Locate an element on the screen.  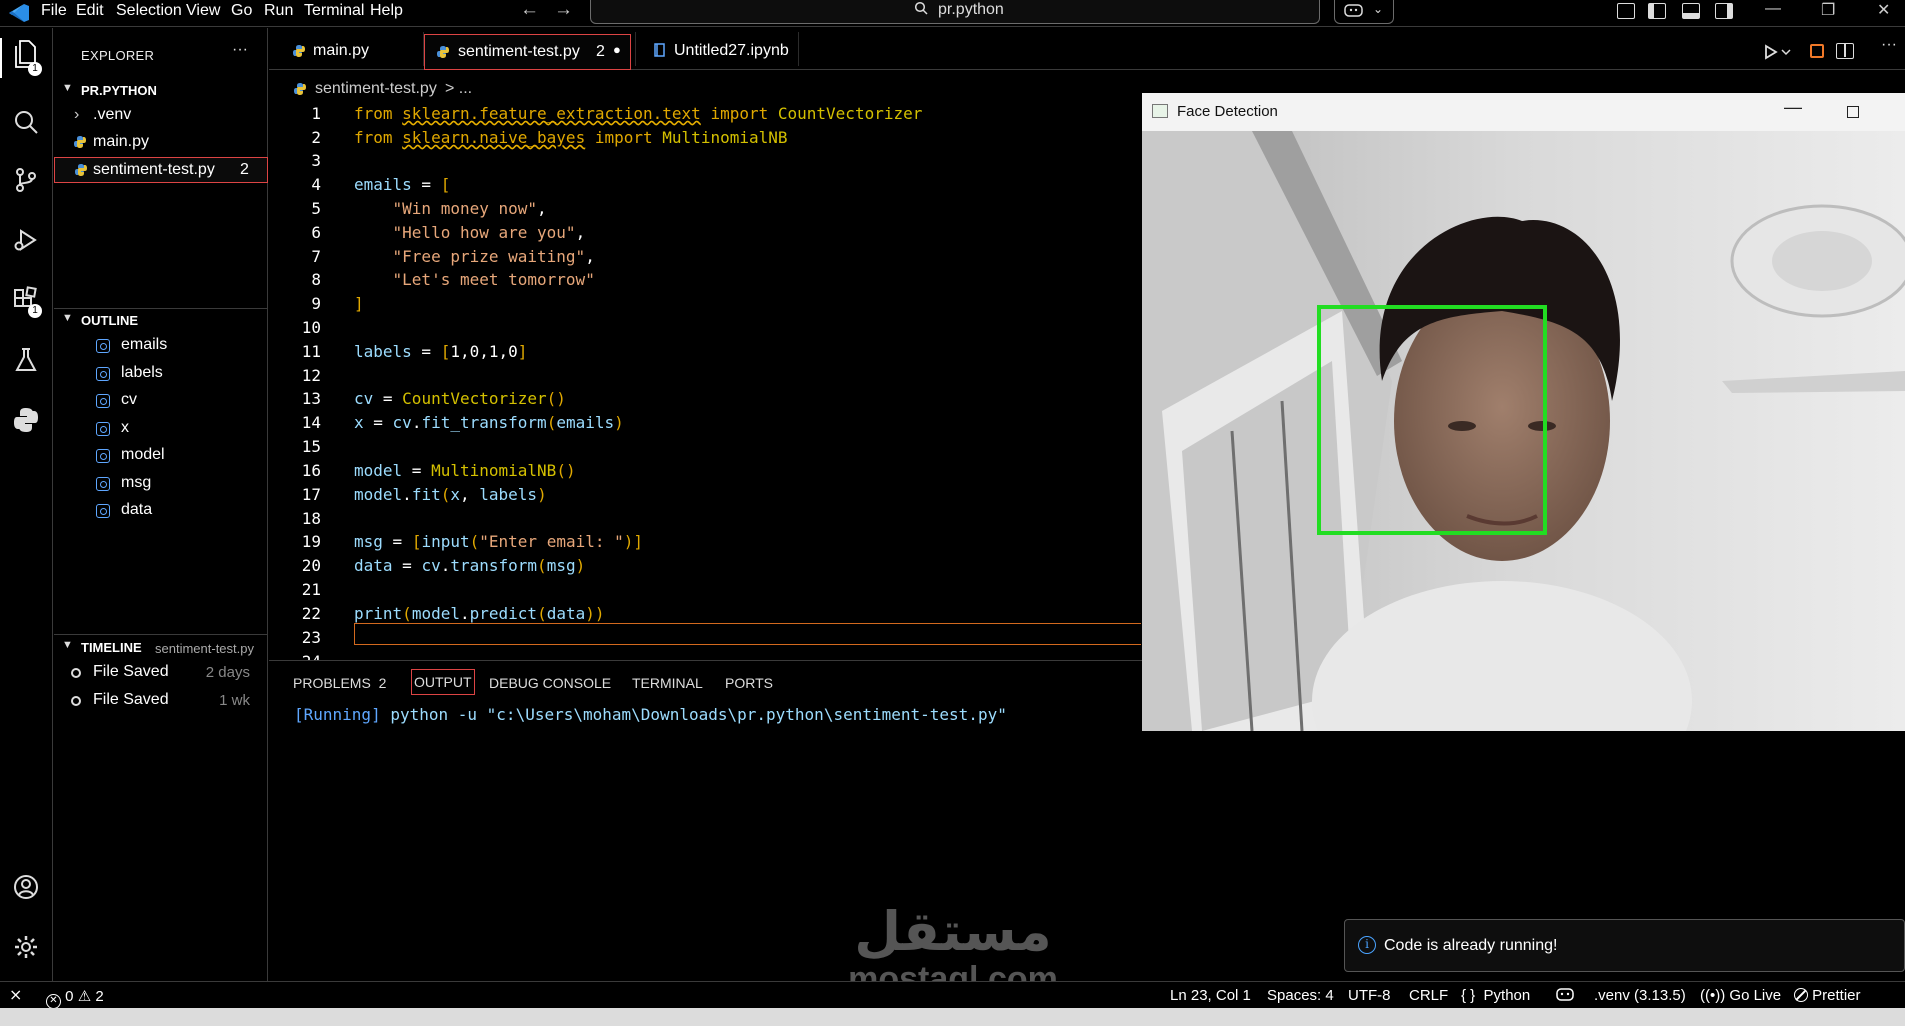
outline-title: OUTLINE is located at coordinates (110, 320).